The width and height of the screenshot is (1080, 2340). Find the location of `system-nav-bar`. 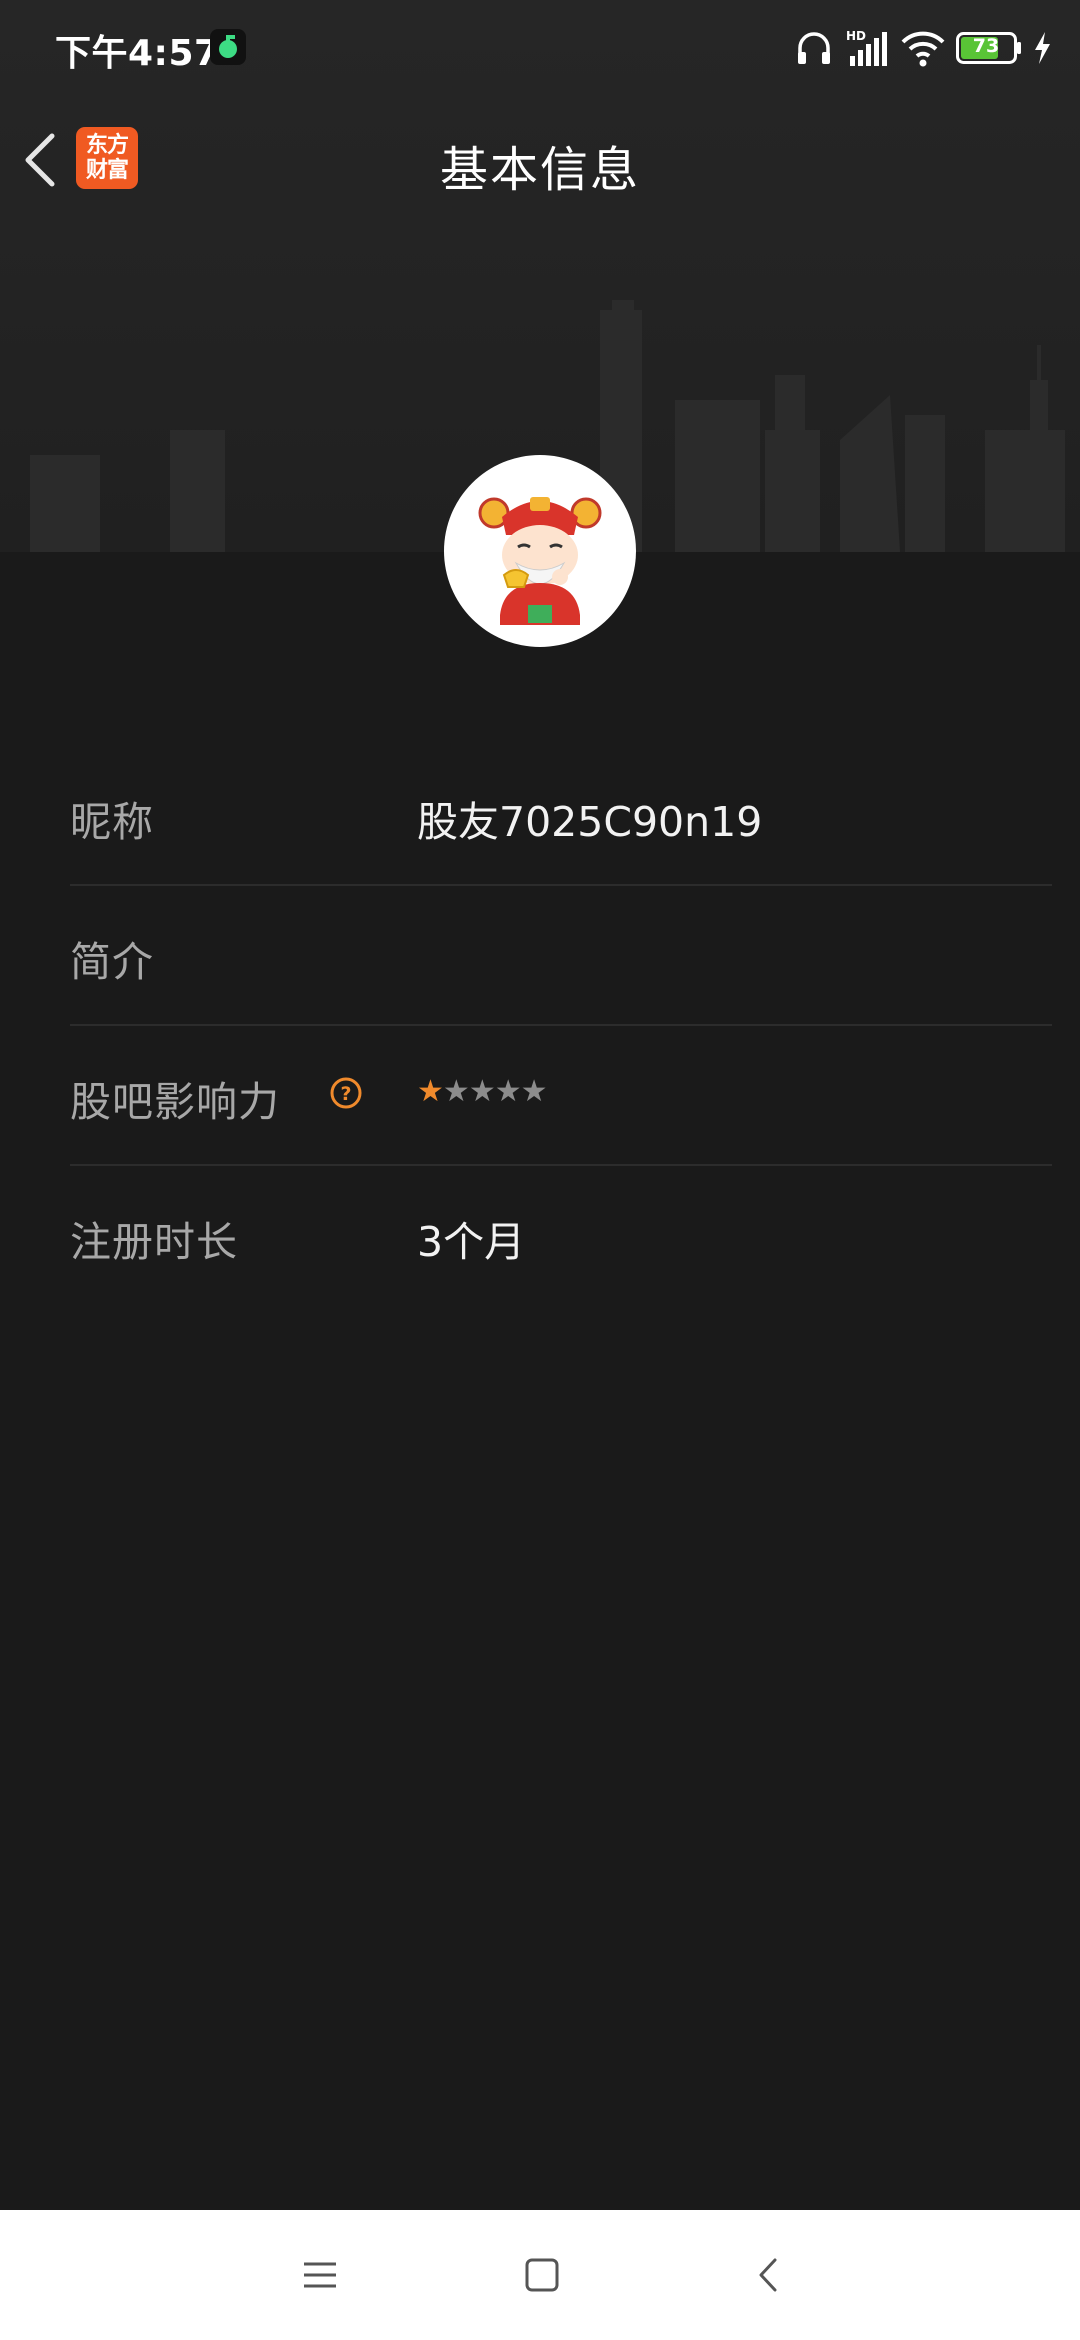

system-nav-bar is located at coordinates (540, 2275).